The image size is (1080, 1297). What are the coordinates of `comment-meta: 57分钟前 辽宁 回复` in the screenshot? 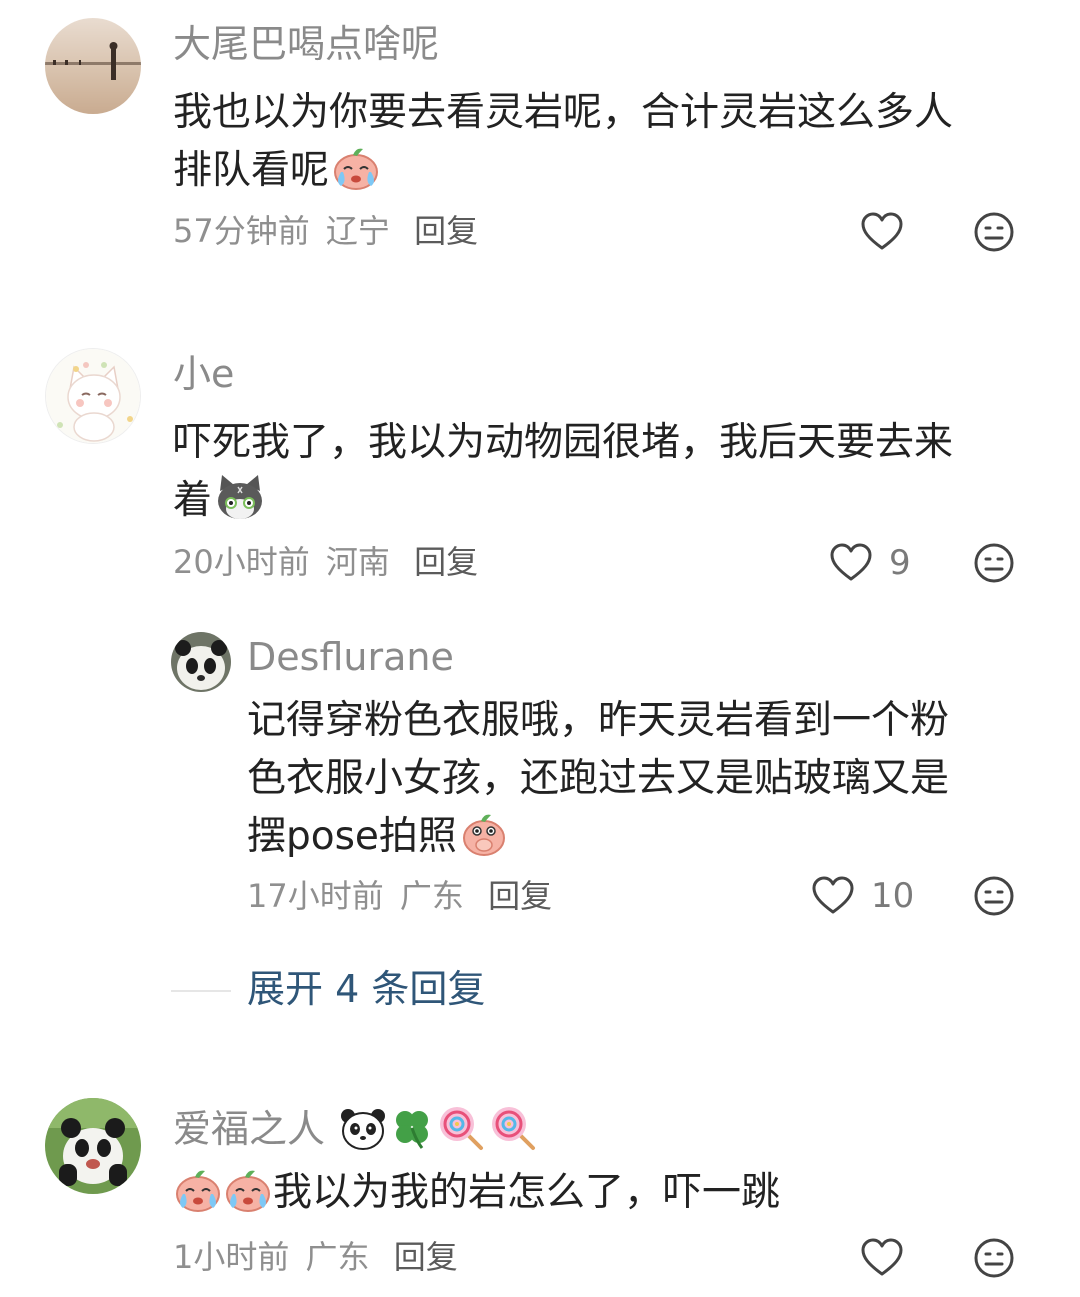 It's located at (325, 231).